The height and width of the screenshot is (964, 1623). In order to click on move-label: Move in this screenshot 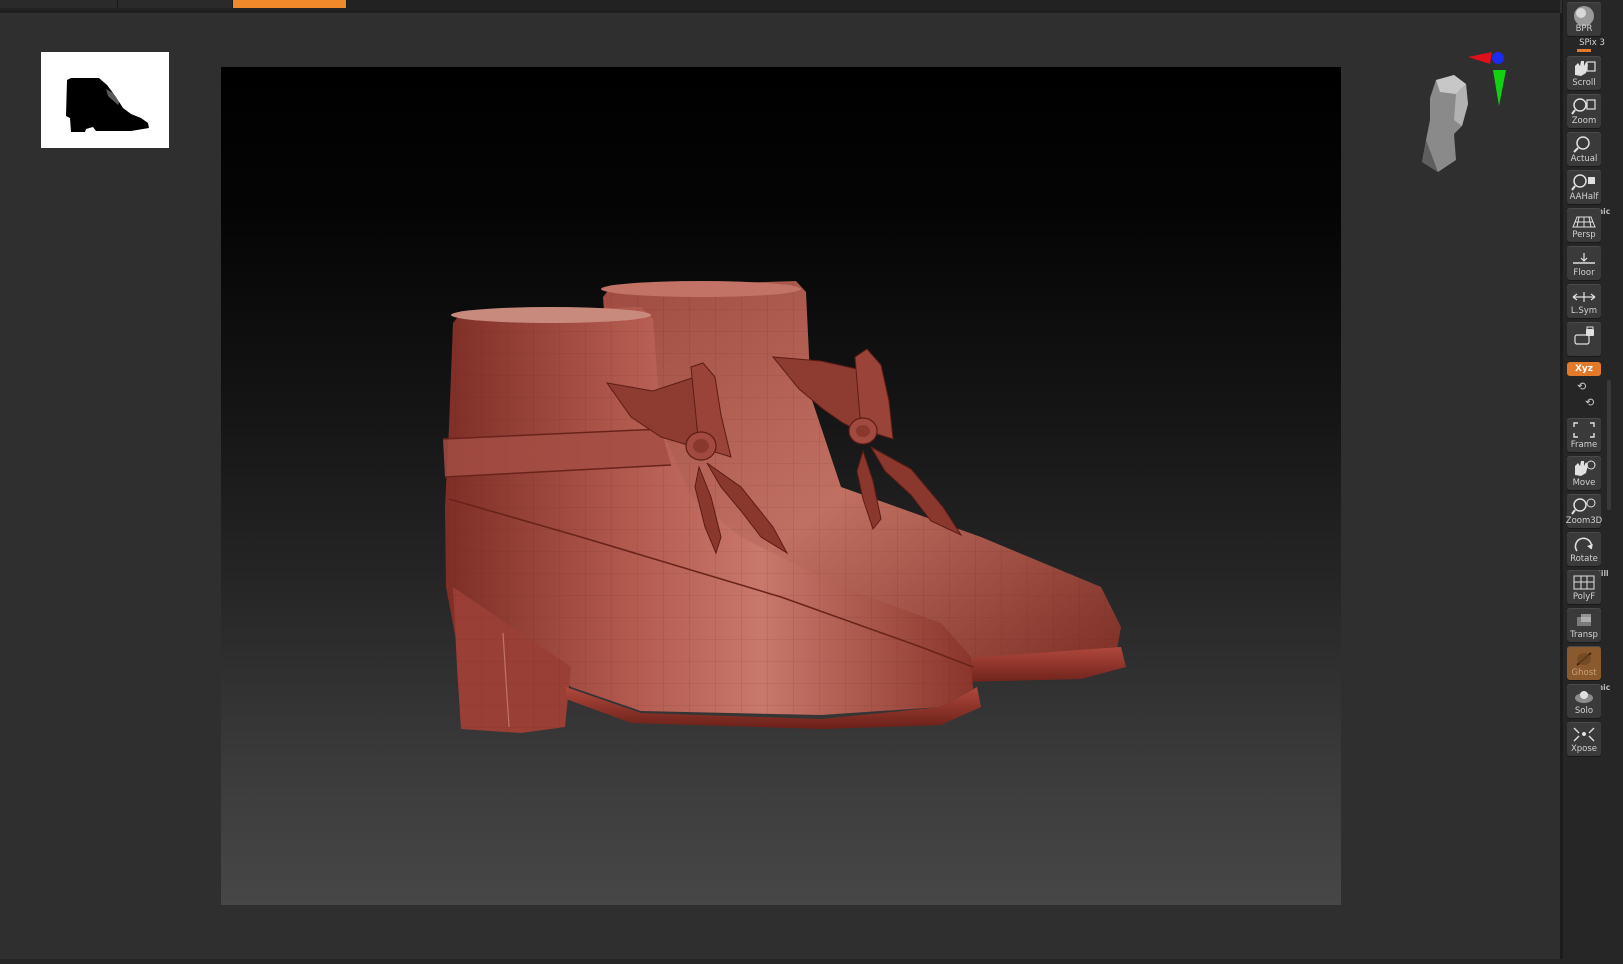, I will do `click(1584, 483)`.